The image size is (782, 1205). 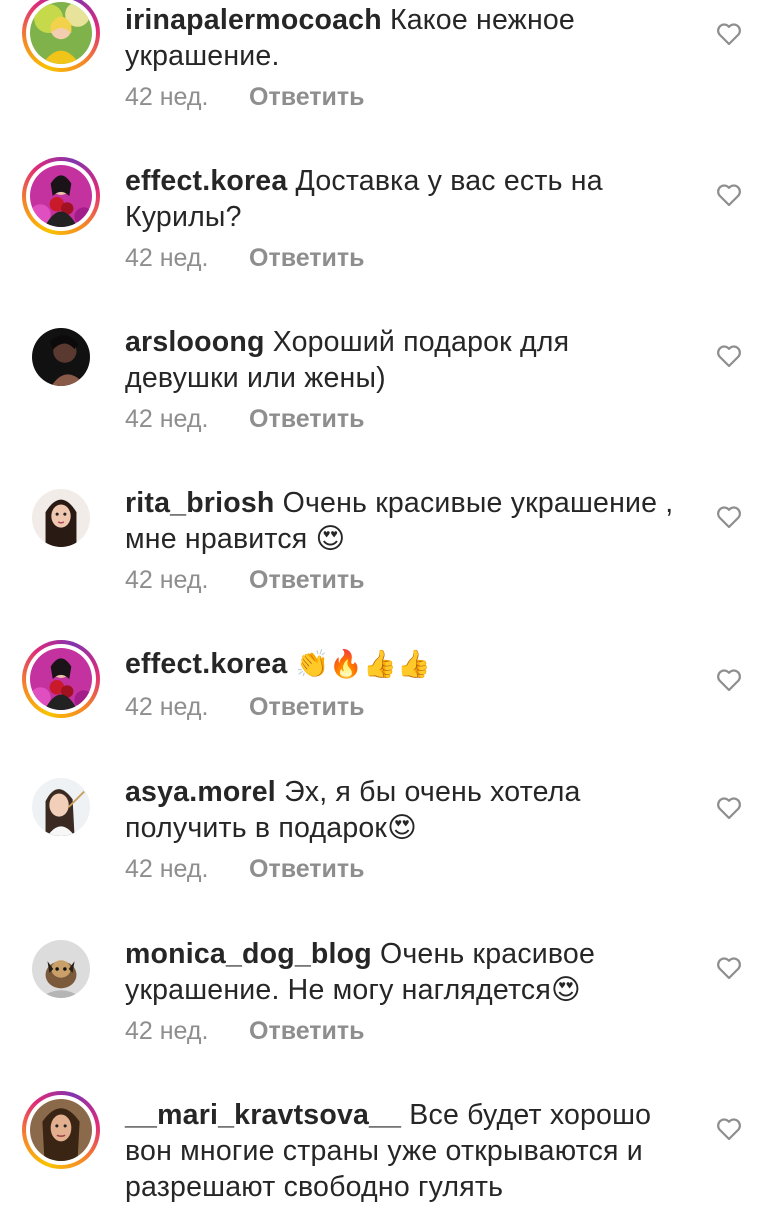 I want to click on comment-text: 👏🔥👍👍, so click(x=363, y=664).